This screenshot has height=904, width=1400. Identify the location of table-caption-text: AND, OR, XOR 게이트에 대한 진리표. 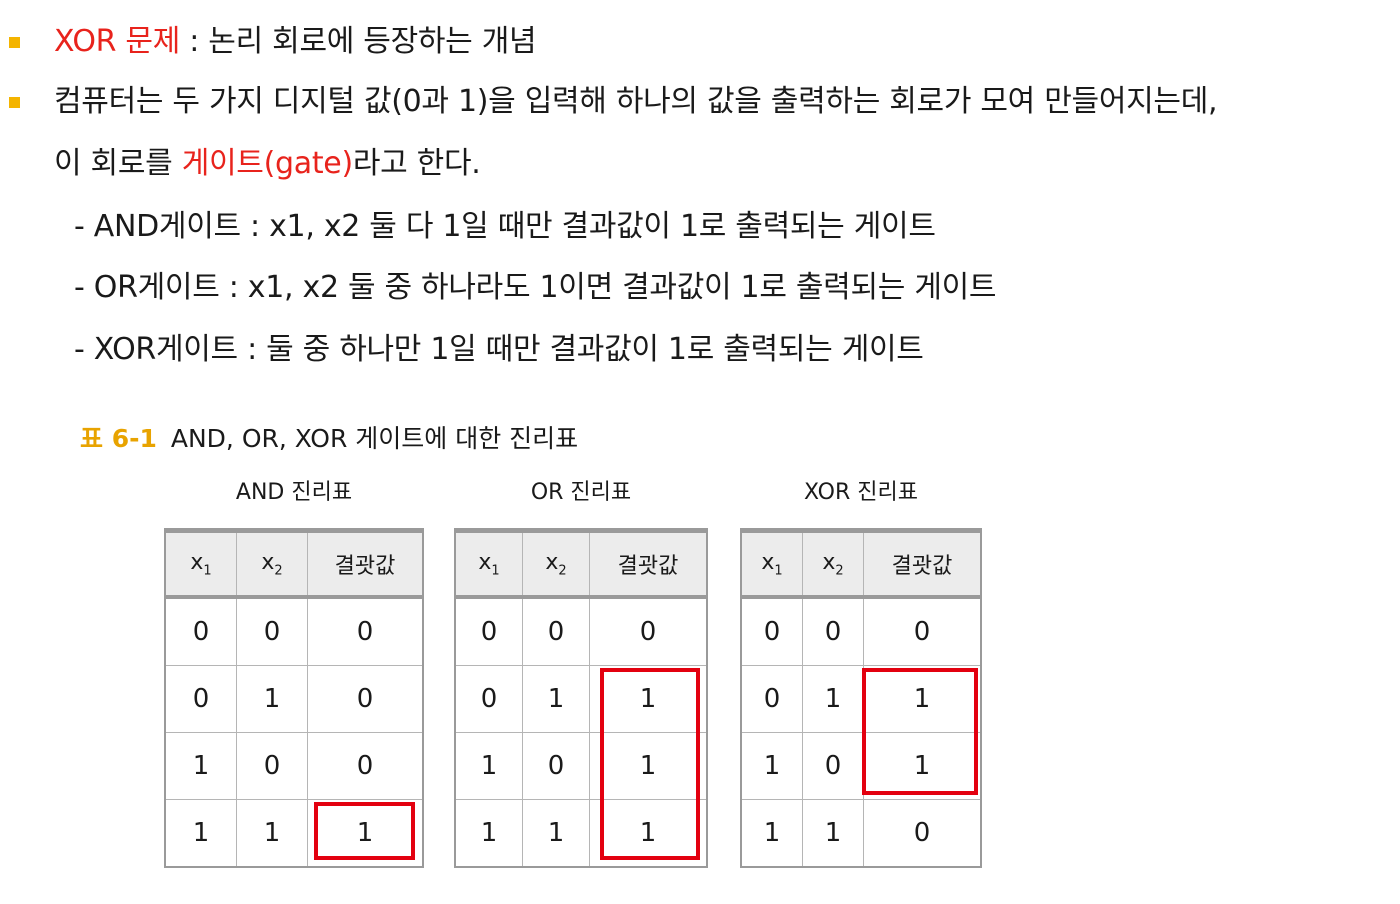
(374, 438).